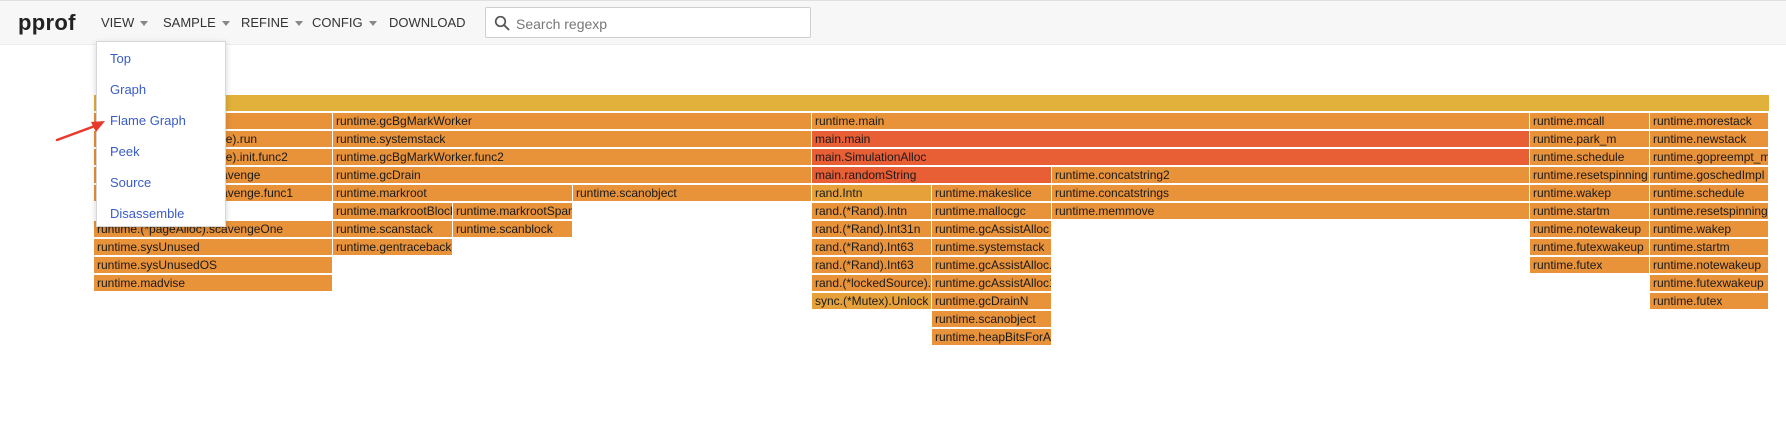 The width and height of the screenshot is (1786, 430). What do you see at coordinates (1291, 175) in the screenshot?
I see `flame-frame: runtime.concatstring2` at bounding box center [1291, 175].